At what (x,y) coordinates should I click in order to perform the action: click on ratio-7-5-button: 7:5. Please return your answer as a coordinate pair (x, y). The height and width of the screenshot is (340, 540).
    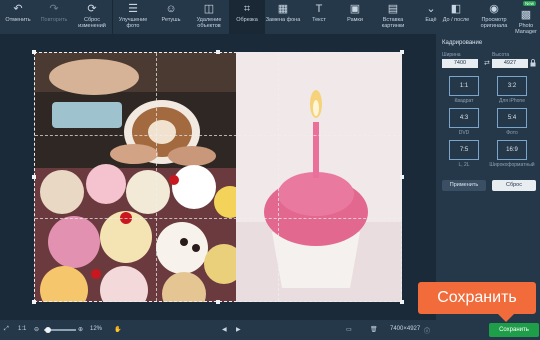
    Looking at the image, I should click on (464, 150).